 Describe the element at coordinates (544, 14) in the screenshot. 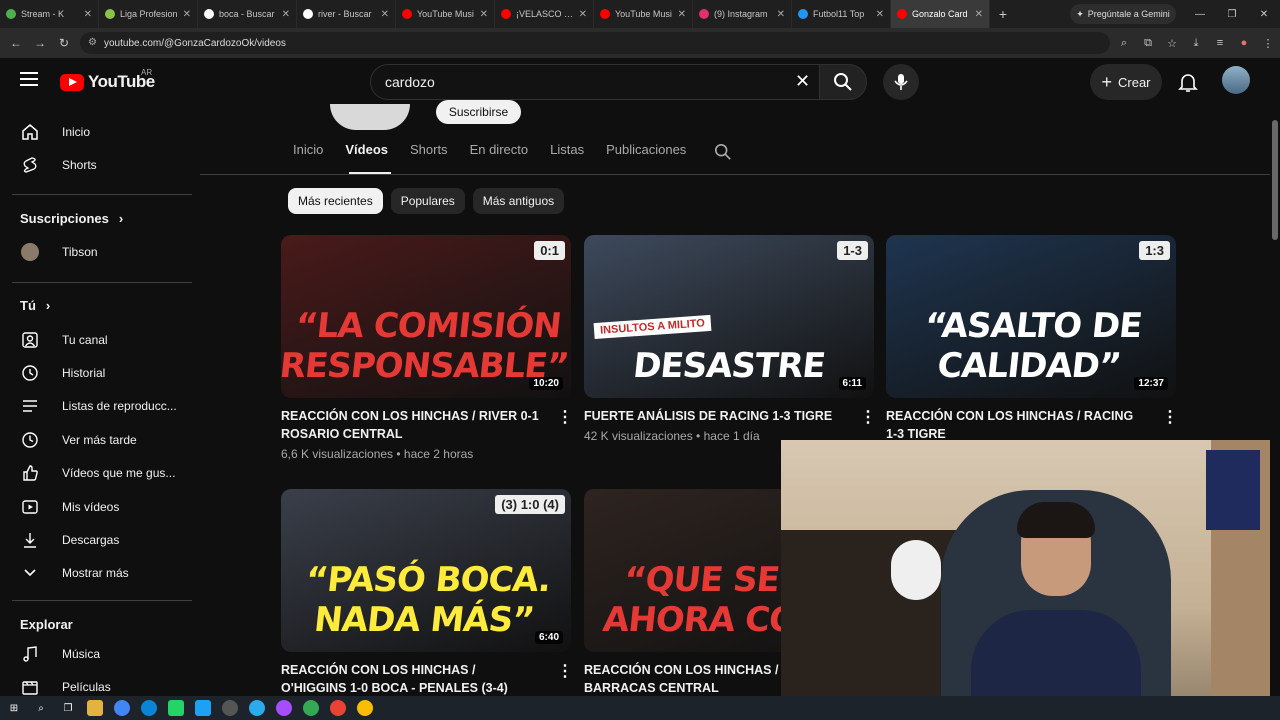

I see `browser-tab: ¡VELASCO SAC ✕` at that location.